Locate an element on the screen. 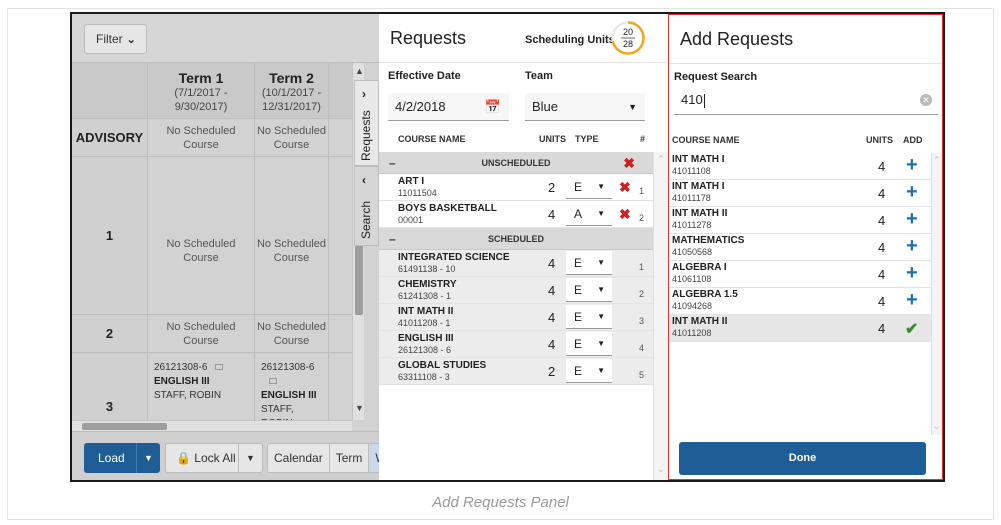 The height and width of the screenshot is (525, 1001). period-1-term-1-cell: No Scheduled Course is located at coordinates (201, 236).